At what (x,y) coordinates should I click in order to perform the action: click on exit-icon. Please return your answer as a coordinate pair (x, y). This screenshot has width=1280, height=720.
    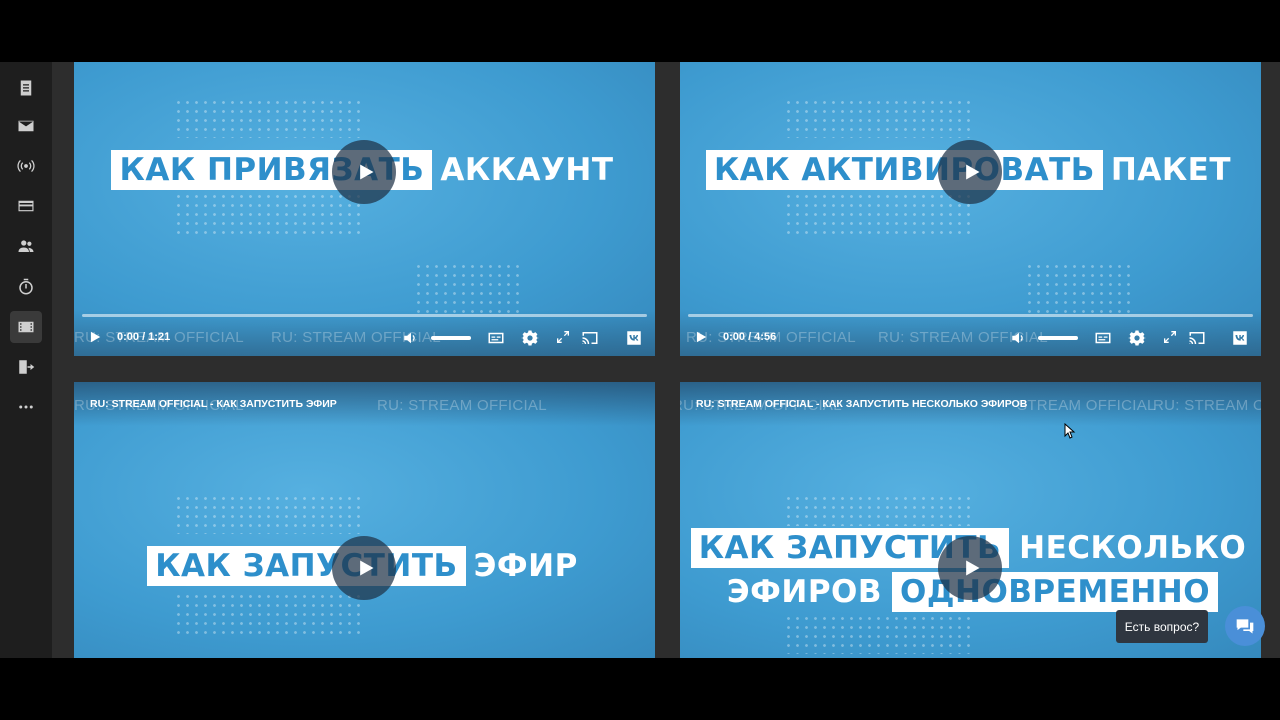
    Looking at the image, I should click on (27, 367).